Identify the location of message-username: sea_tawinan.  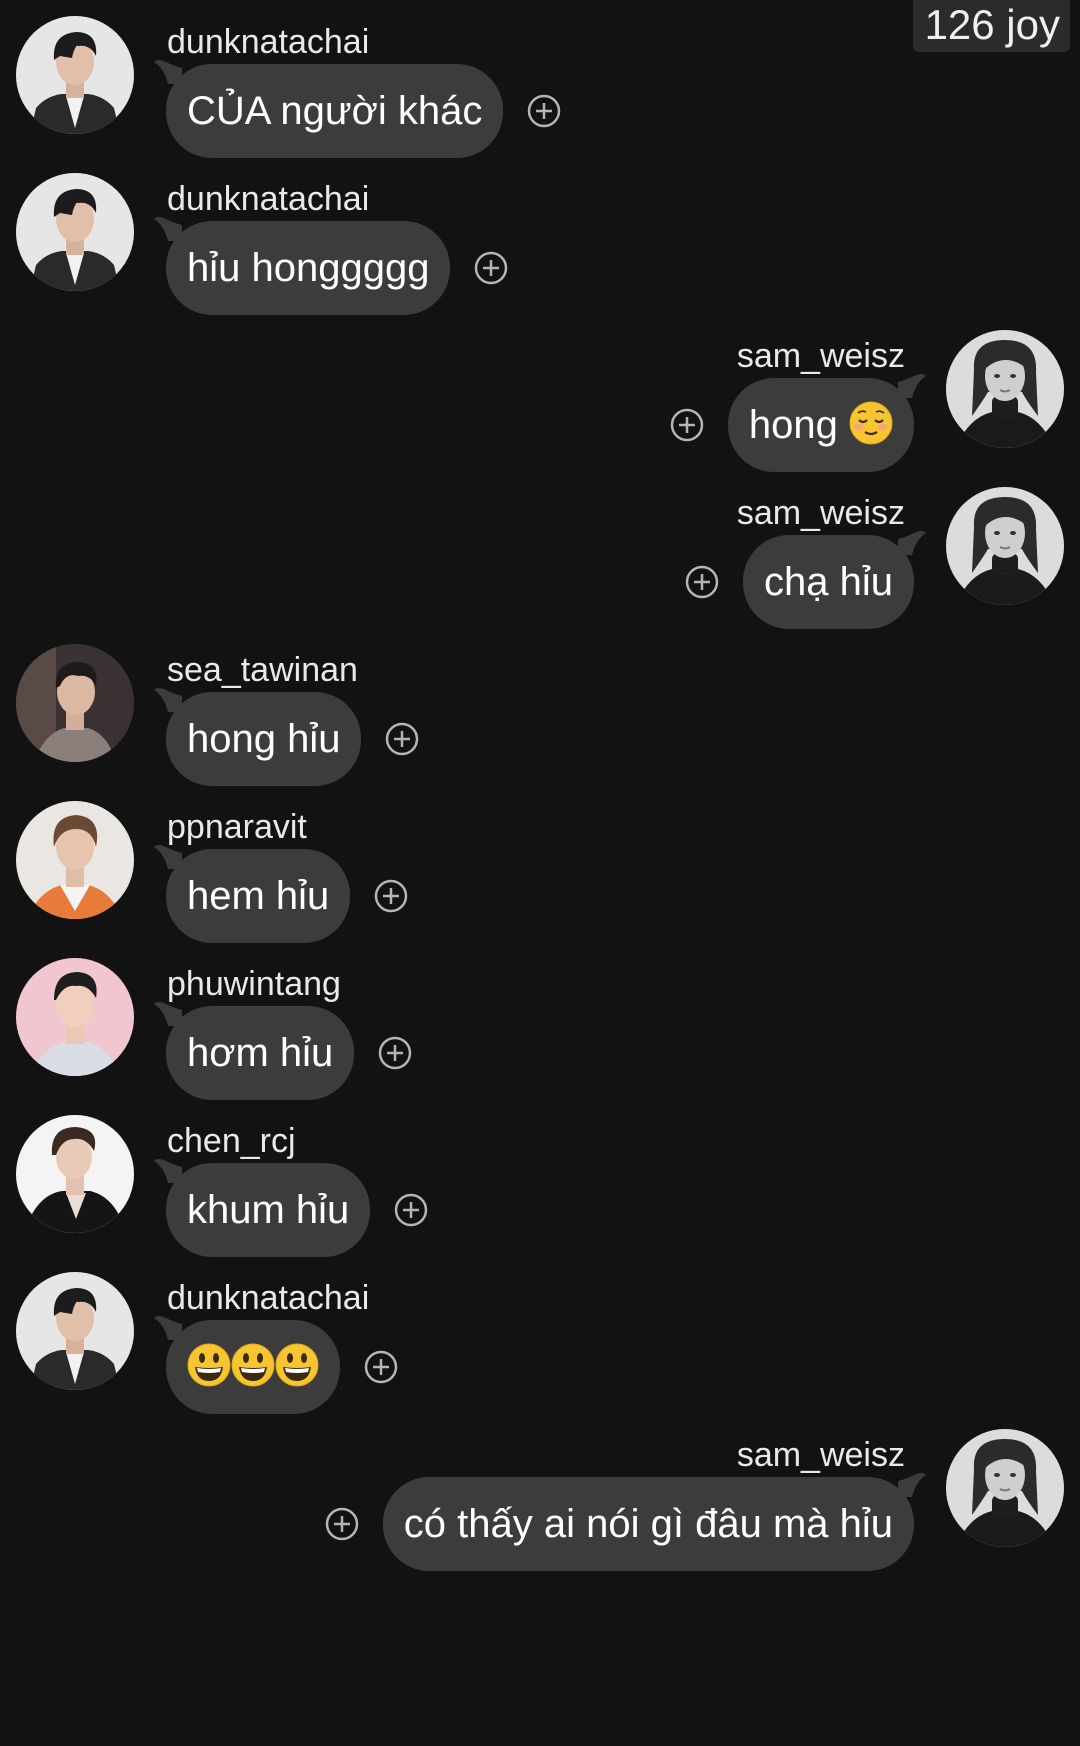
(262, 670).